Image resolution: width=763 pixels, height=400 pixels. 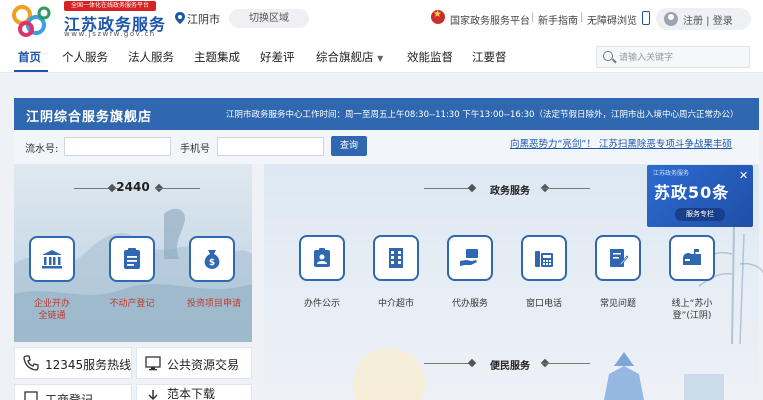 I want to click on window-phone-button, so click(x=544, y=258).